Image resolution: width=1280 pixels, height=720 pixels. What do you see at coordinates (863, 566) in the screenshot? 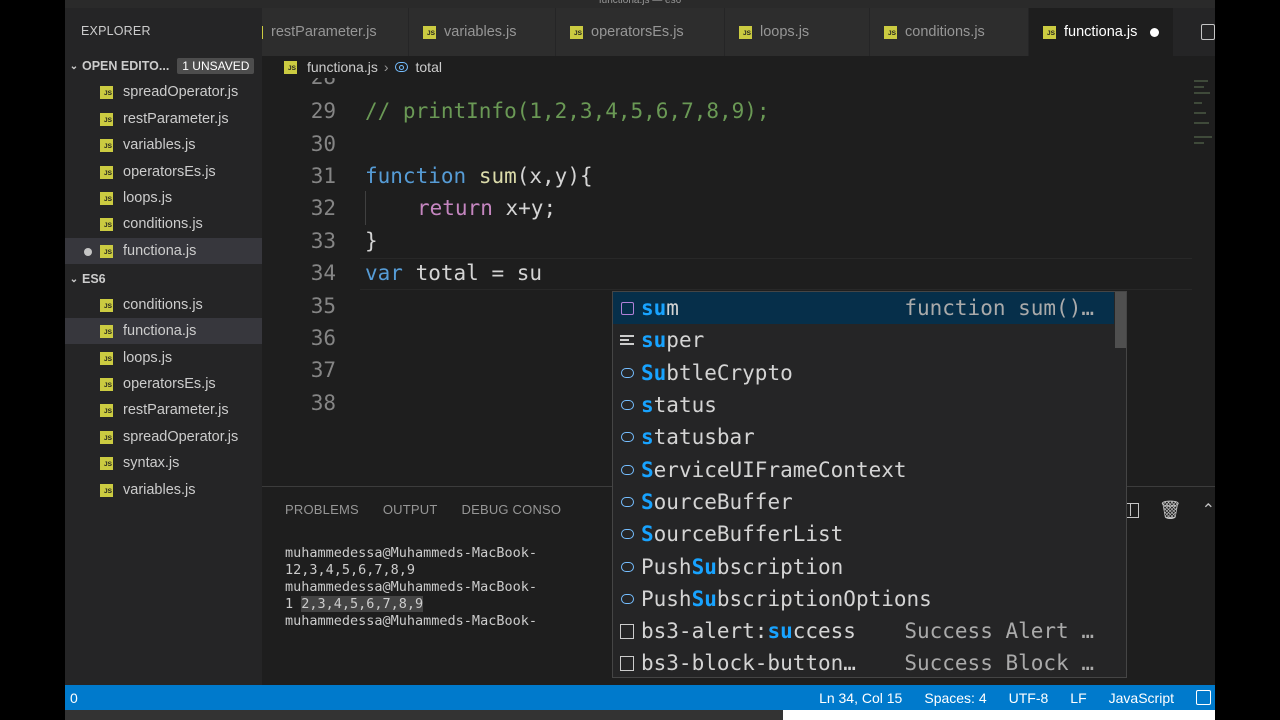
I see `suggestion-item: PushSubscription` at bounding box center [863, 566].